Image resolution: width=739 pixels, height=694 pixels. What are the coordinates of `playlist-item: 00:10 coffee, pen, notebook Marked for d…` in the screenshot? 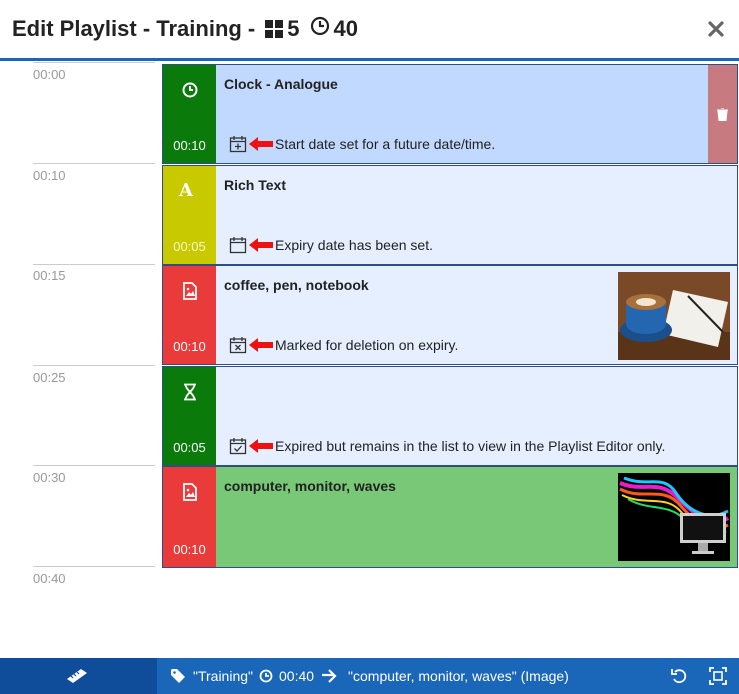 It's located at (450, 315).